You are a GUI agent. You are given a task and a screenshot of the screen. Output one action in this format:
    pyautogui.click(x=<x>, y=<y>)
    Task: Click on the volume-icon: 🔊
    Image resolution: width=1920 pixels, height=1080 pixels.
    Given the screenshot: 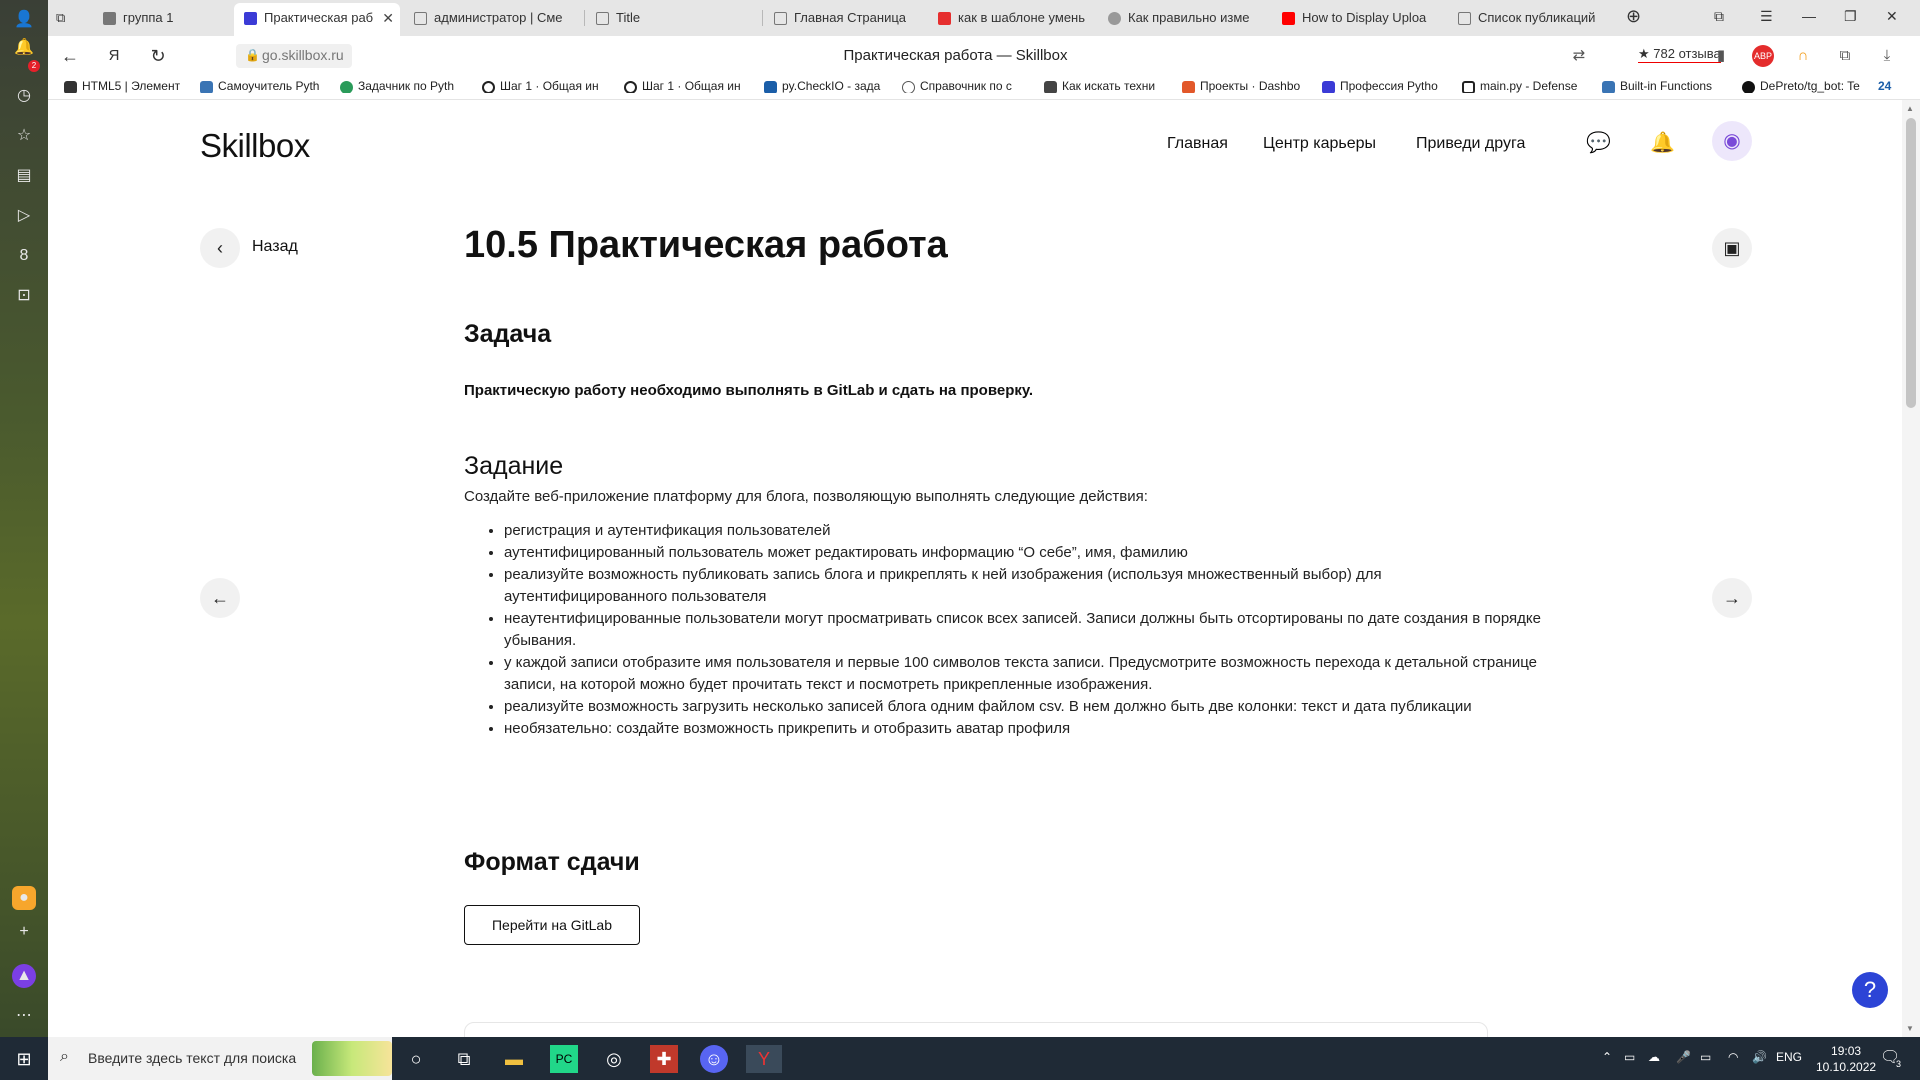 What is the action you would take?
    pyautogui.click(x=1759, y=1057)
    